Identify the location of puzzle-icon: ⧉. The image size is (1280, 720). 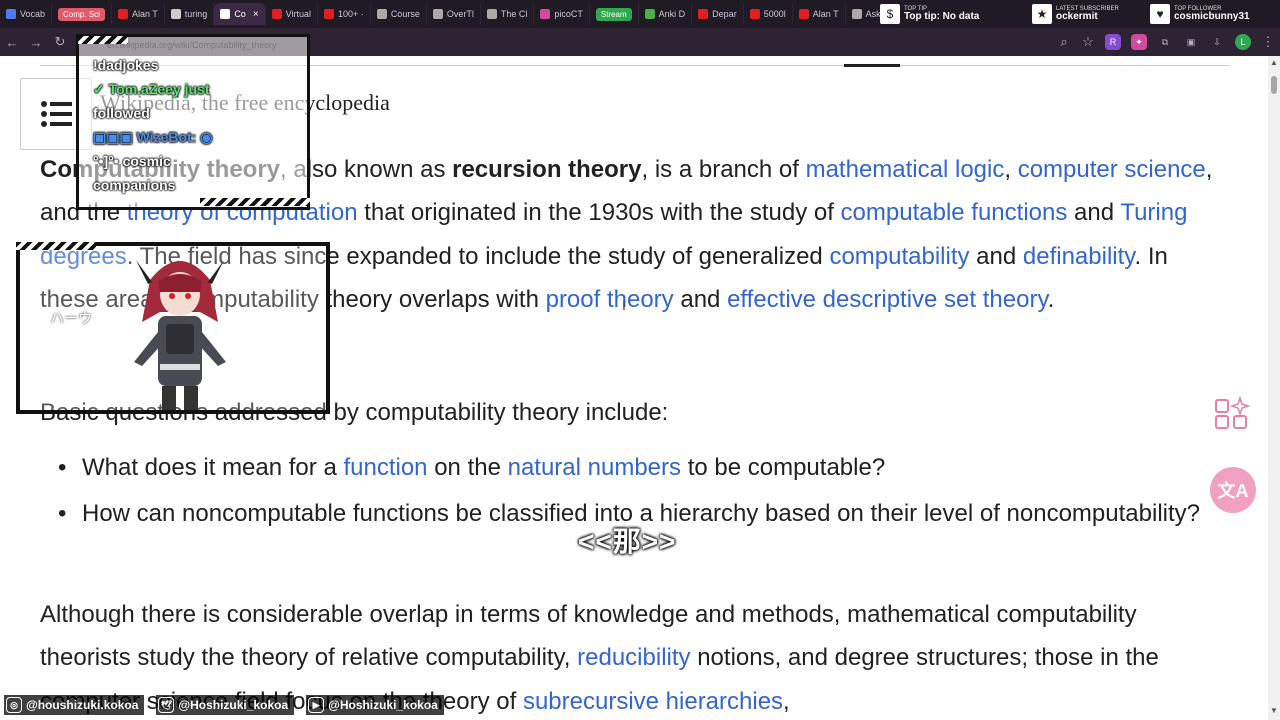
(1165, 42).